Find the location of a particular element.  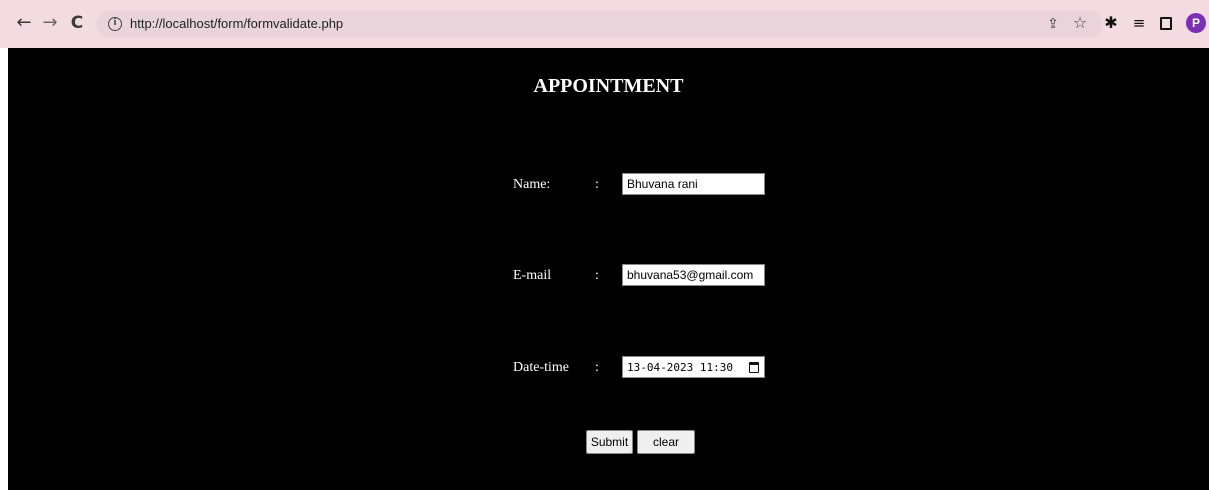

info-icon: i is located at coordinates (115, 24).